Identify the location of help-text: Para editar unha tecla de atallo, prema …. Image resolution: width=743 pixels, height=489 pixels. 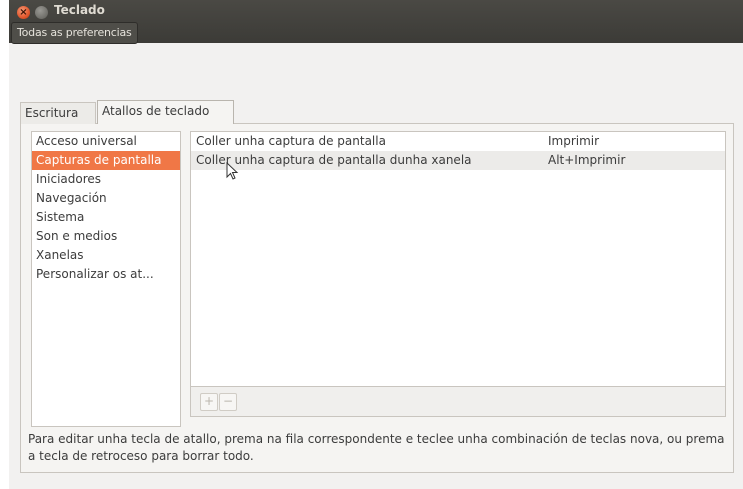
(376, 447).